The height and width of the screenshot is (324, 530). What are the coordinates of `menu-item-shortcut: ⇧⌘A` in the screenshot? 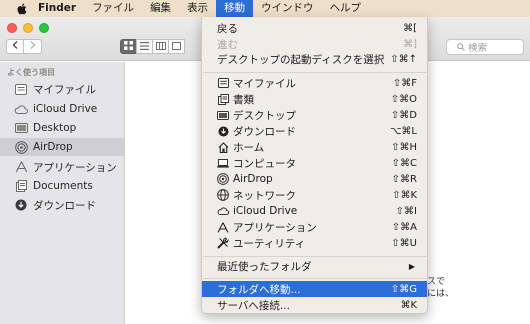 It's located at (404, 227).